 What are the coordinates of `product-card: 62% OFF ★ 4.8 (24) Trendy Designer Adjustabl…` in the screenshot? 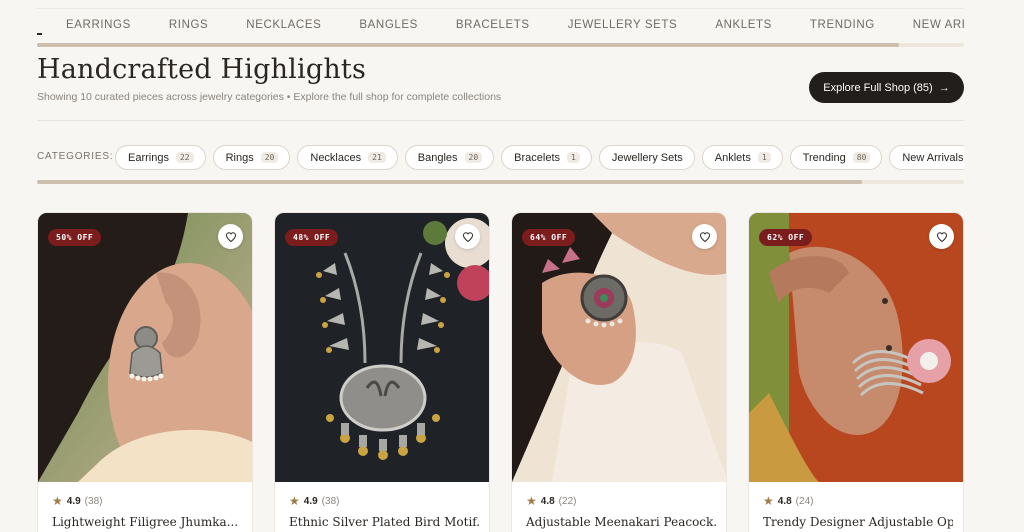 It's located at (856, 372).